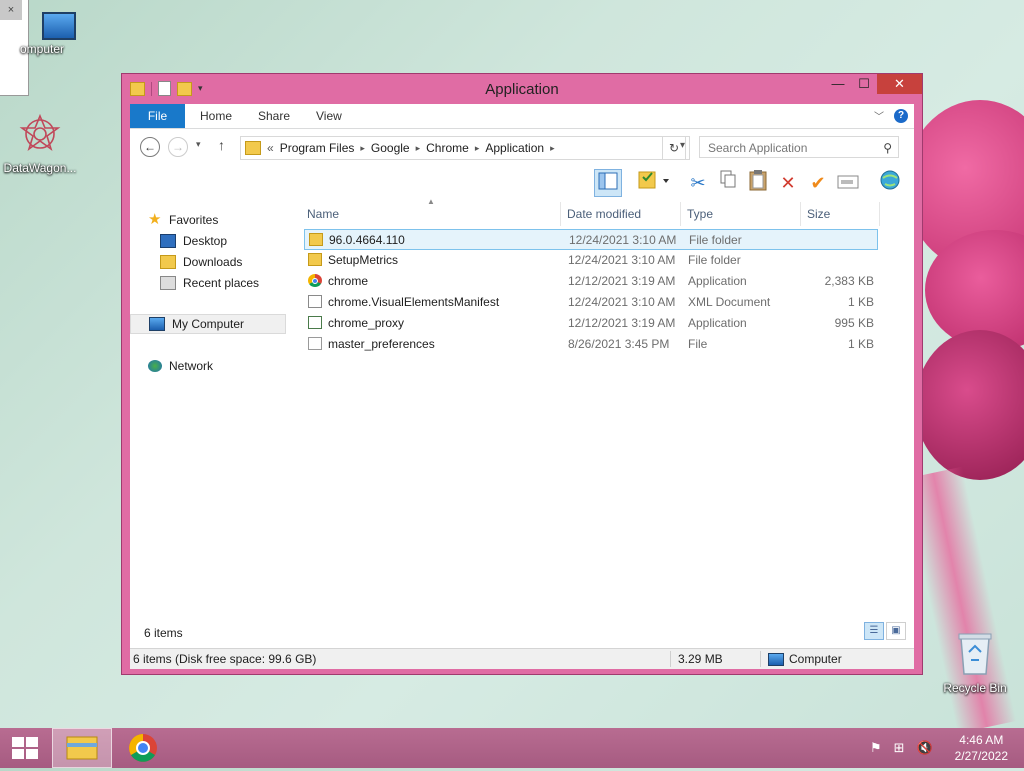 Image resolution: width=1024 pixels, height=771 pixels. Describe the element at coordinates (890, 183) in the screenshot. I see `globe-icon` at that location.